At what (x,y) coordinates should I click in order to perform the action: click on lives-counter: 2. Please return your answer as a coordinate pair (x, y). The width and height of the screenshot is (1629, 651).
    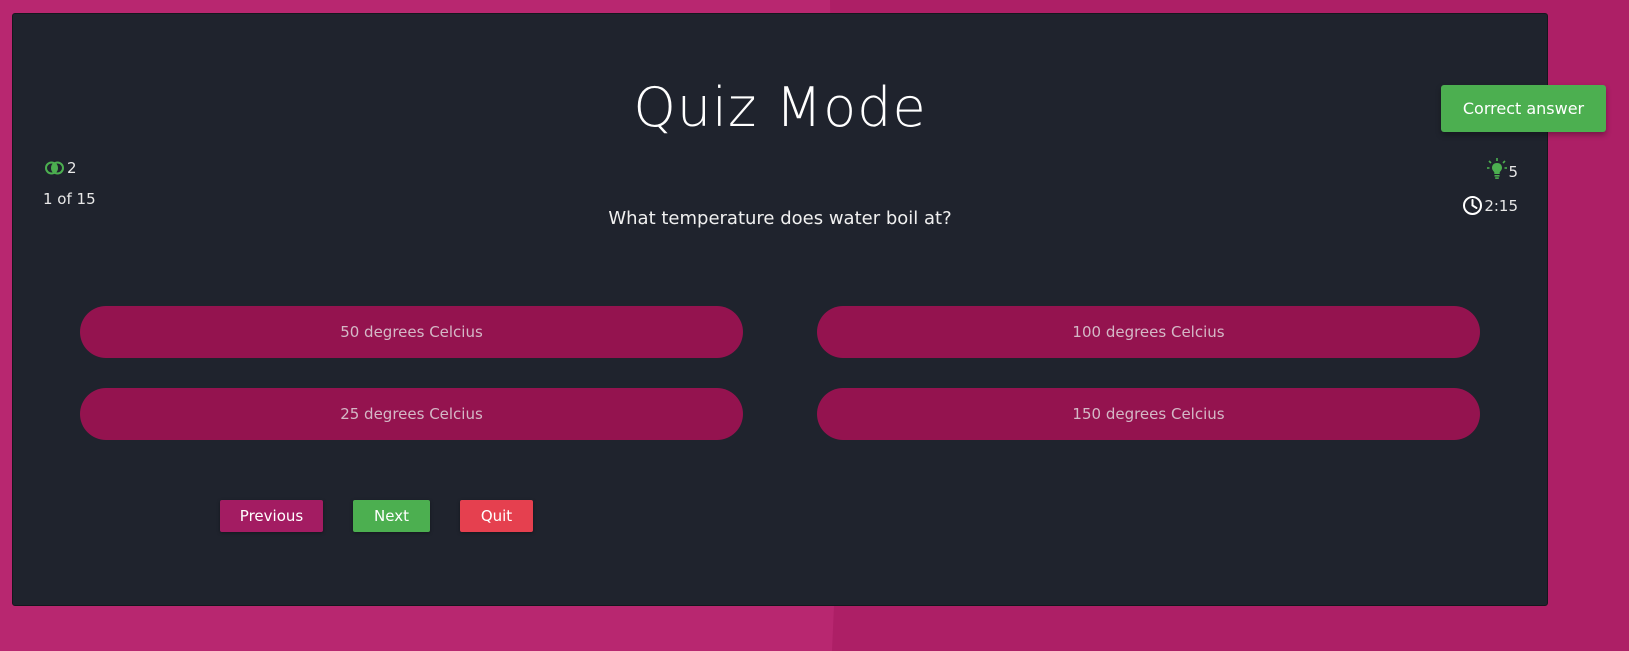
    Looking at the image, I should click on (60, 168).